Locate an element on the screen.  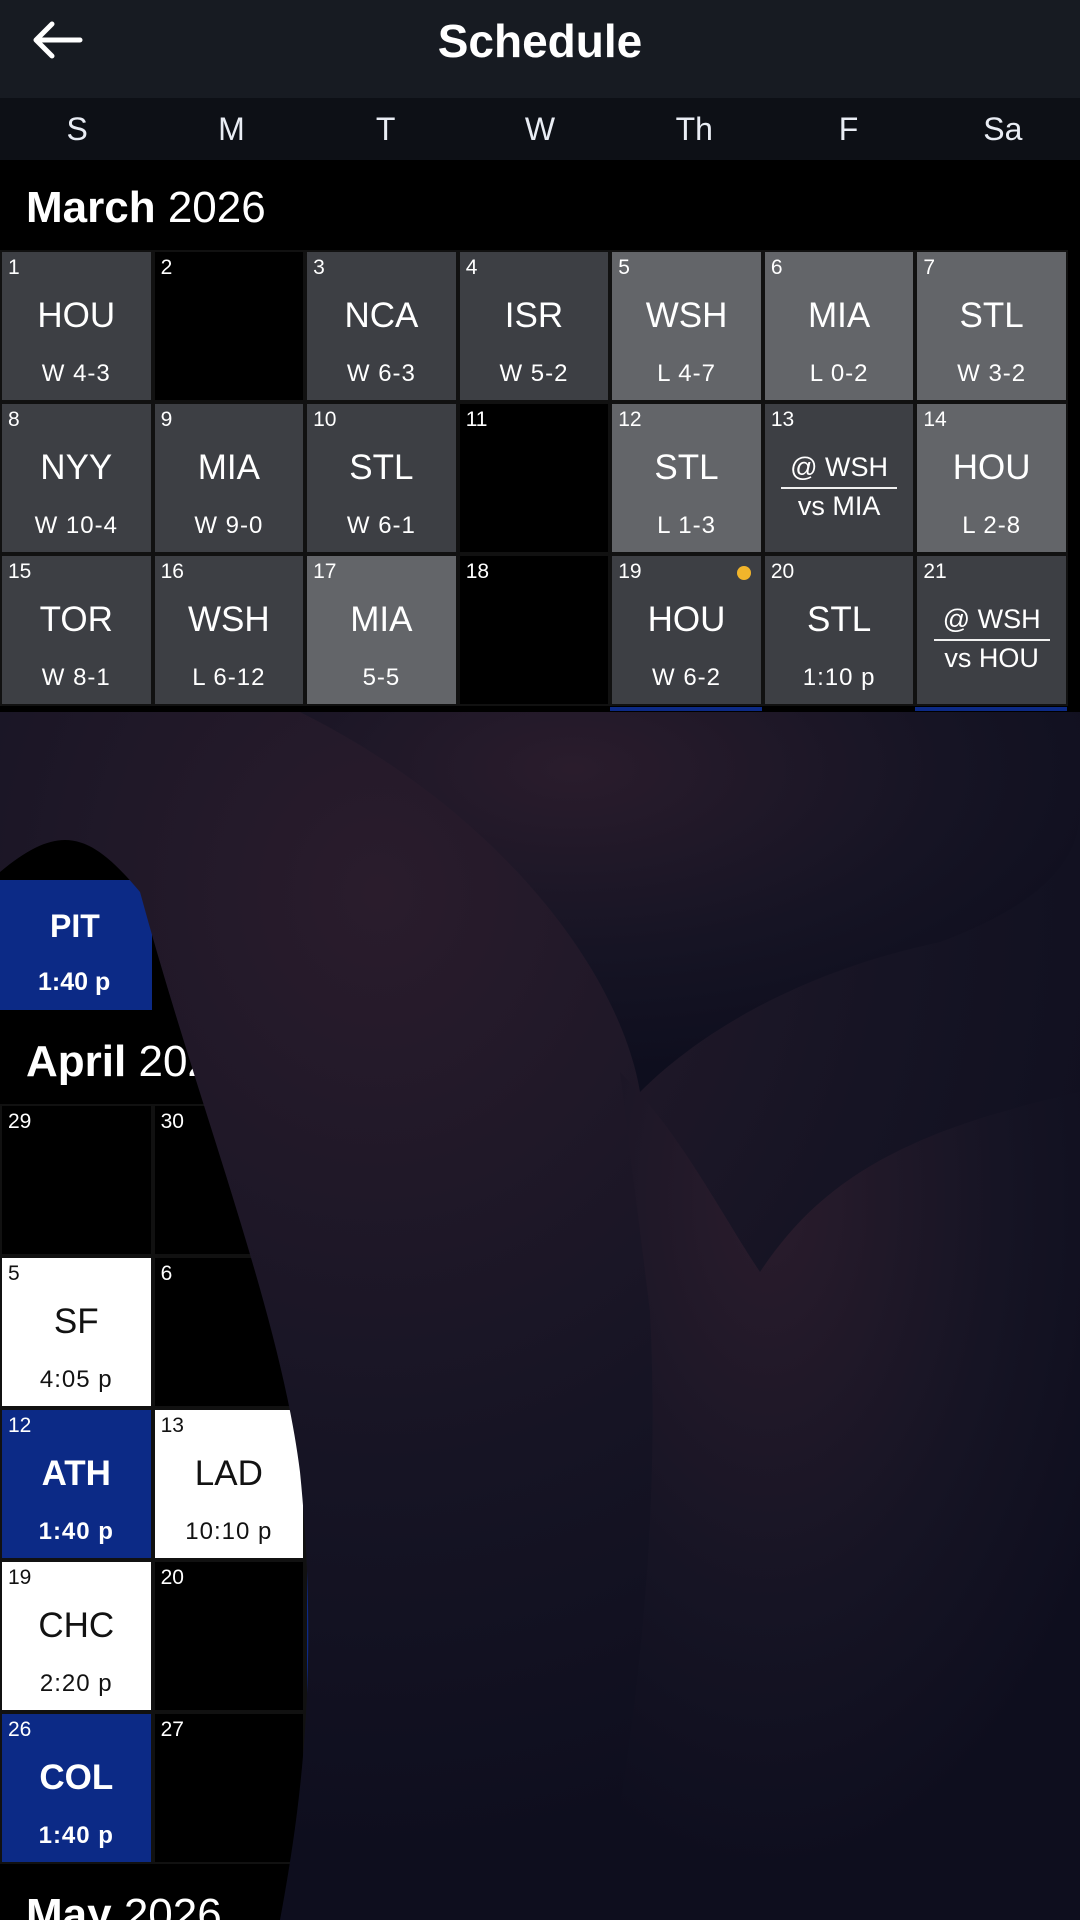
doubleheader: @ WSH vs MIA is located at coordinates (839, 487).